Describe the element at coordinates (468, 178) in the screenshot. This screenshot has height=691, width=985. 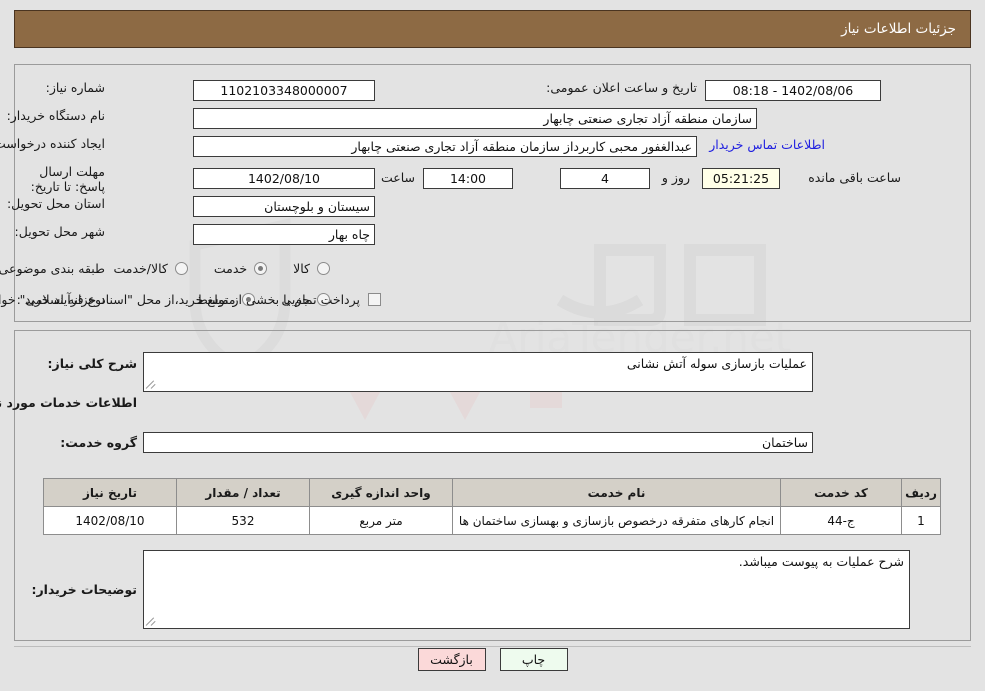
I see `deadline-time-field: 14:00` at that location.